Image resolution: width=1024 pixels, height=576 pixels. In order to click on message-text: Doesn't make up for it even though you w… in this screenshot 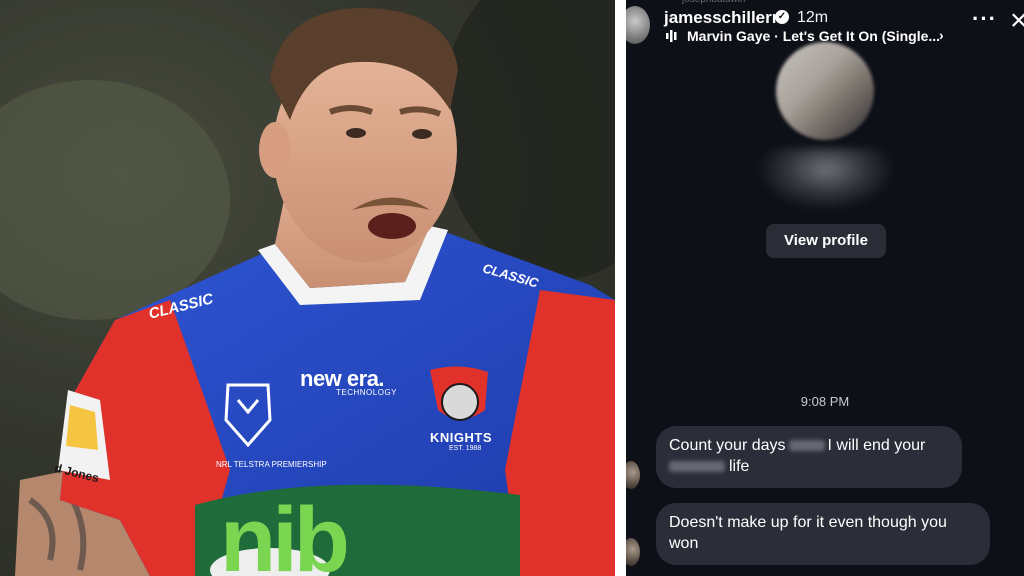, I will do `click(808, 533)`.